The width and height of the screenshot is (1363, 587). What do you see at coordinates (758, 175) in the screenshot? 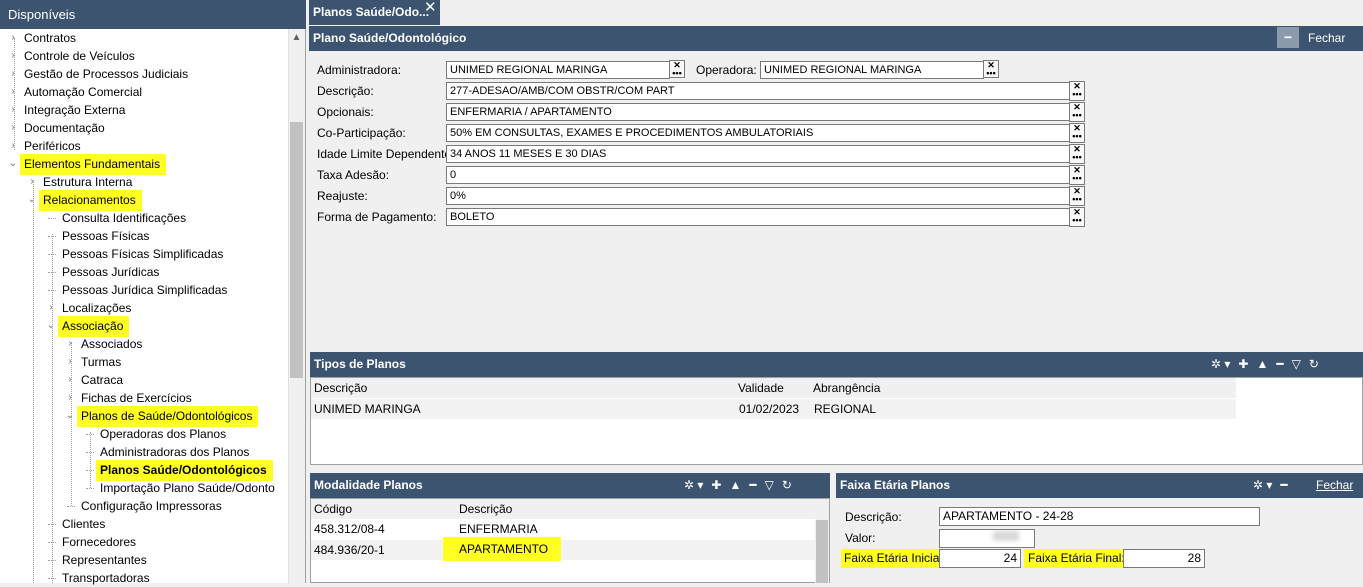
I see `field-input: 0` at bounding box center [758, 175].